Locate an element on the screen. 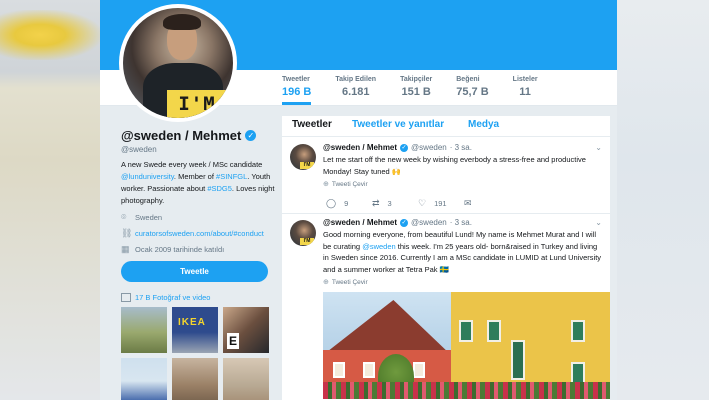 This screenshot has height=400, width=709. profile-joined: ▦ Ocak 2009 tarihinde katıldı is located at coordinates (172, 249).